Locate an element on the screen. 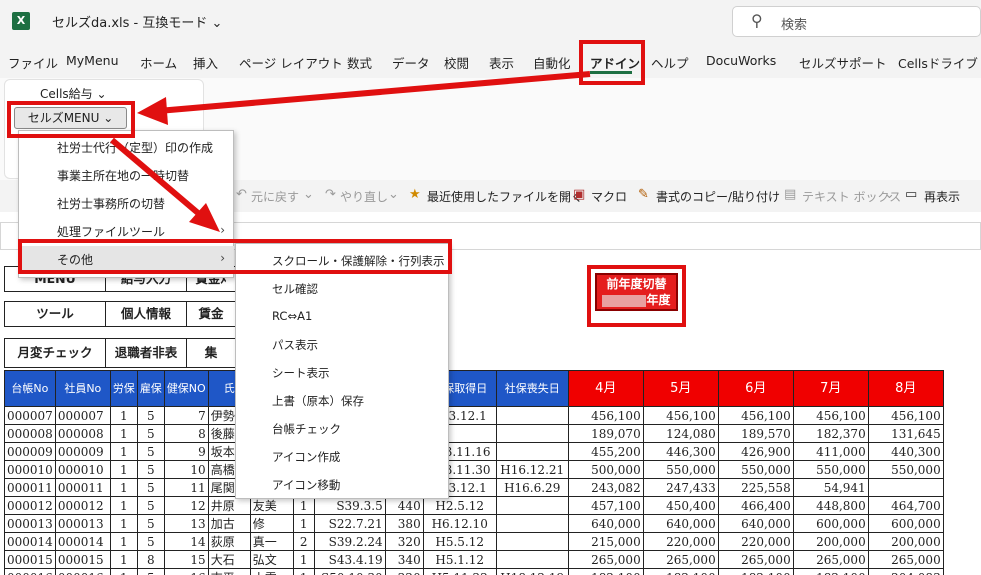 Image resolution: width=981 pixels, height=575 pixels. arrow-line-top is located at coordinates (374, 92).